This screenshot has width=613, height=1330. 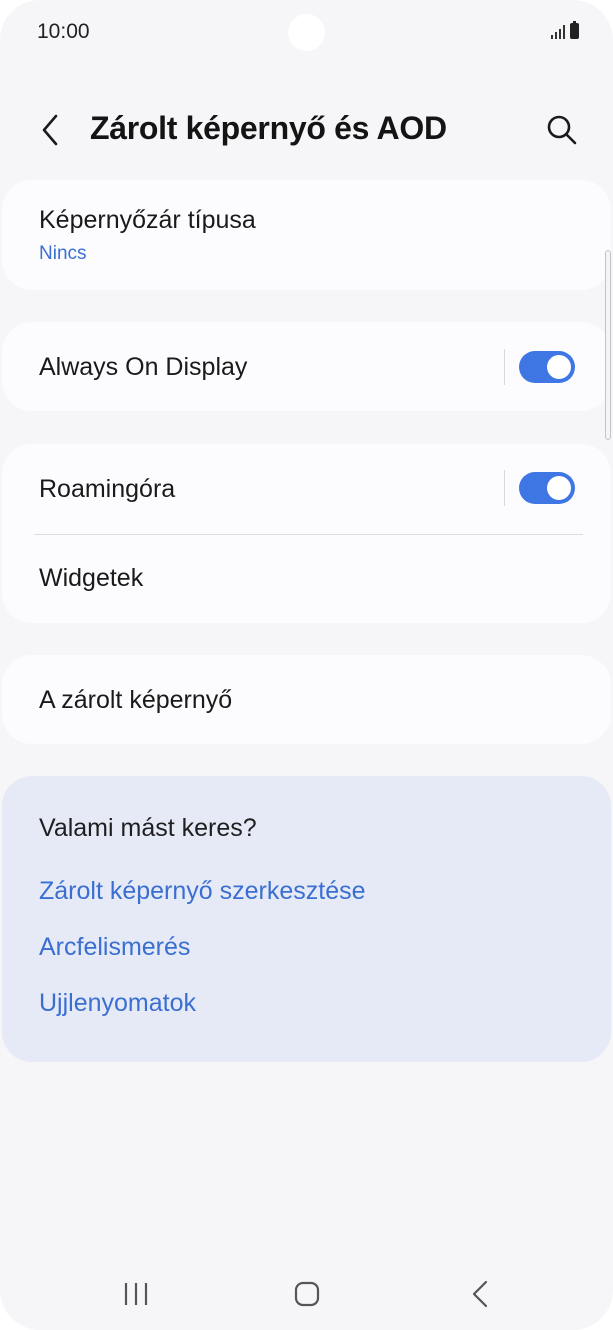 I want to click on lock-screen-label: A zárolt képernyő, so click(x=136, y=700).